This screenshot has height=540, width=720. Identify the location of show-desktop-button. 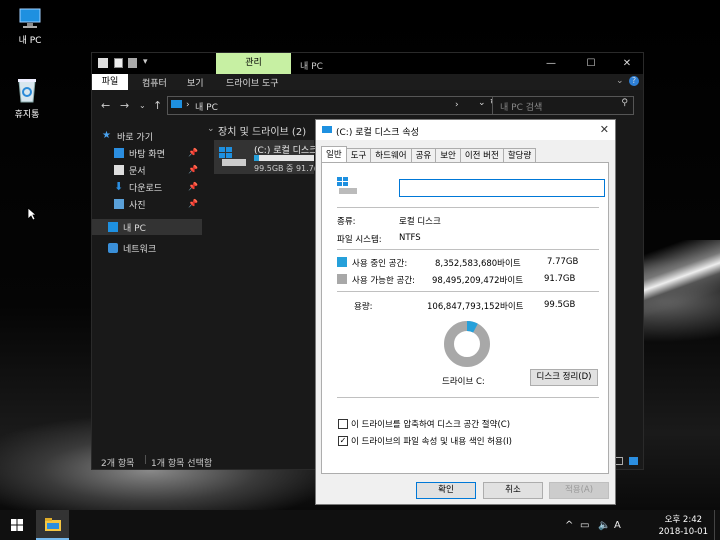
(716, 525).